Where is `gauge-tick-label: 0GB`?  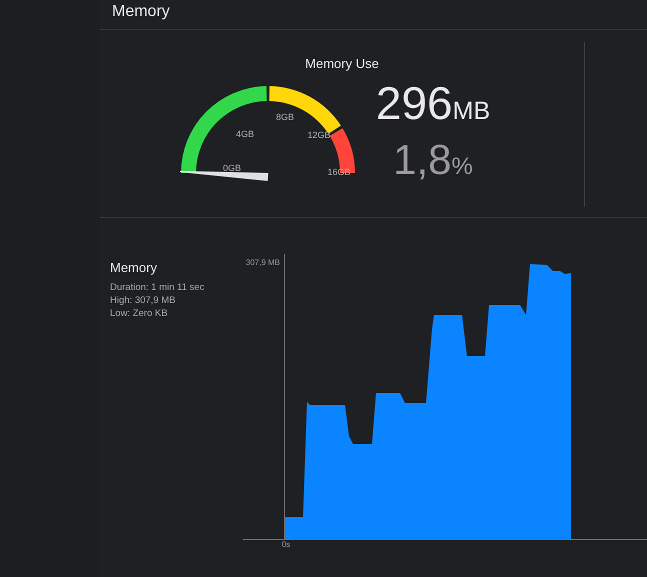
gauge-tick-label: 0GB is located at coordinates (231, 168).